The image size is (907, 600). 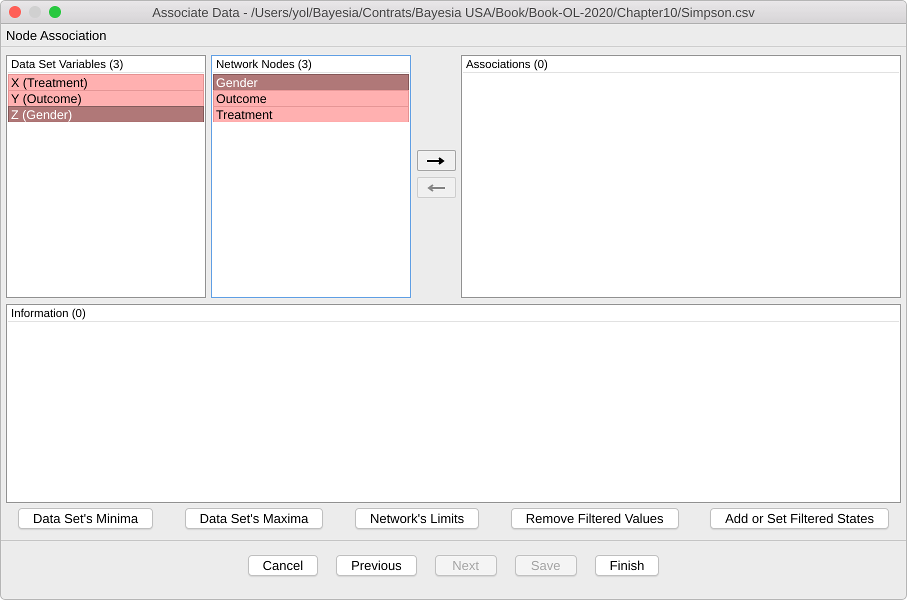 What do you see at coordinates (311, 114) in the screenshot?
I see `list-item: Treatment` at bounding box center [311, 114].